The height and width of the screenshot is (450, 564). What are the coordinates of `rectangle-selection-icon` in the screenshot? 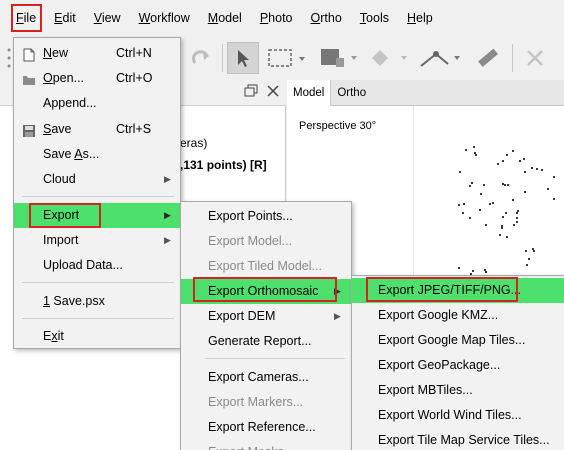 It's located at (288, 58).